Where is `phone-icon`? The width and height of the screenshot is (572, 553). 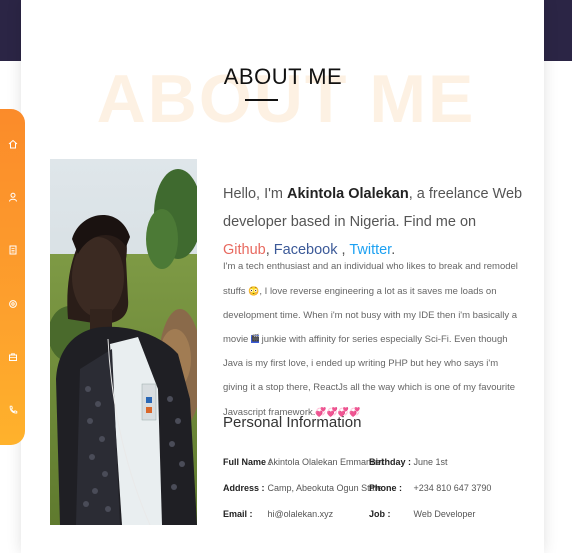 phone-icon is located at coordinates (13, 410).